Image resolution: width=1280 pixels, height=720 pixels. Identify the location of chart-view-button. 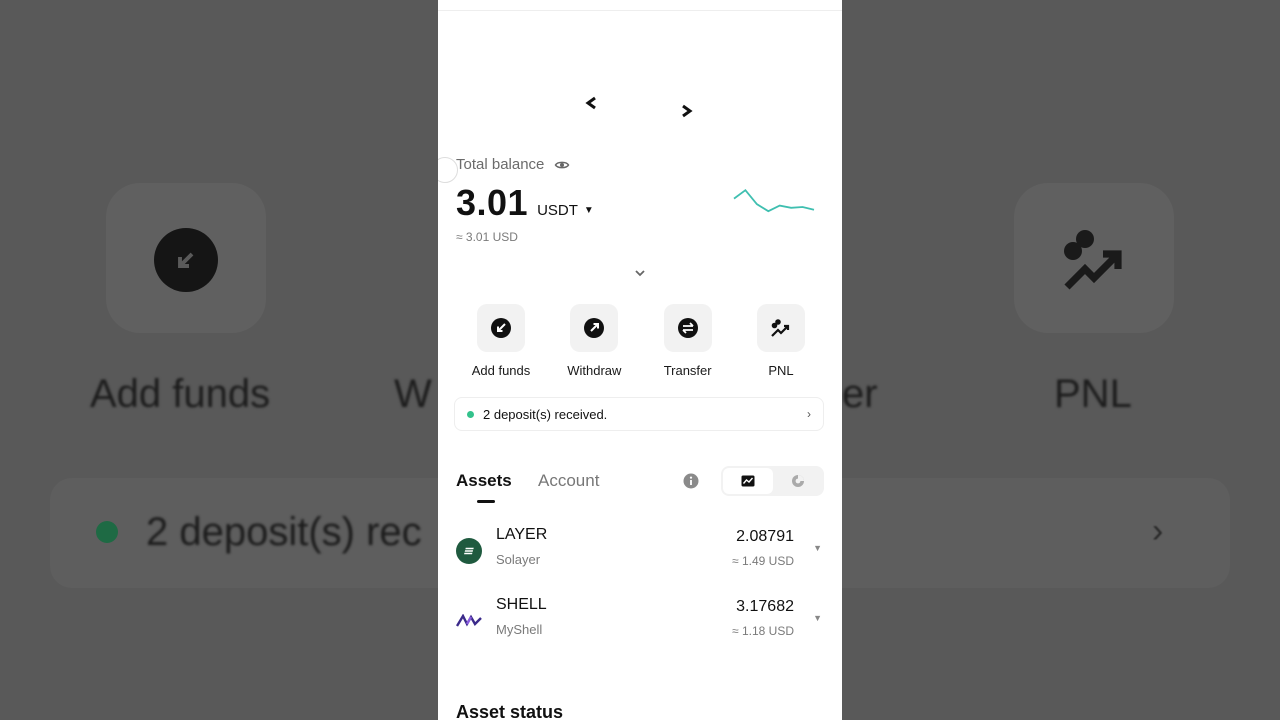
(748, 481).